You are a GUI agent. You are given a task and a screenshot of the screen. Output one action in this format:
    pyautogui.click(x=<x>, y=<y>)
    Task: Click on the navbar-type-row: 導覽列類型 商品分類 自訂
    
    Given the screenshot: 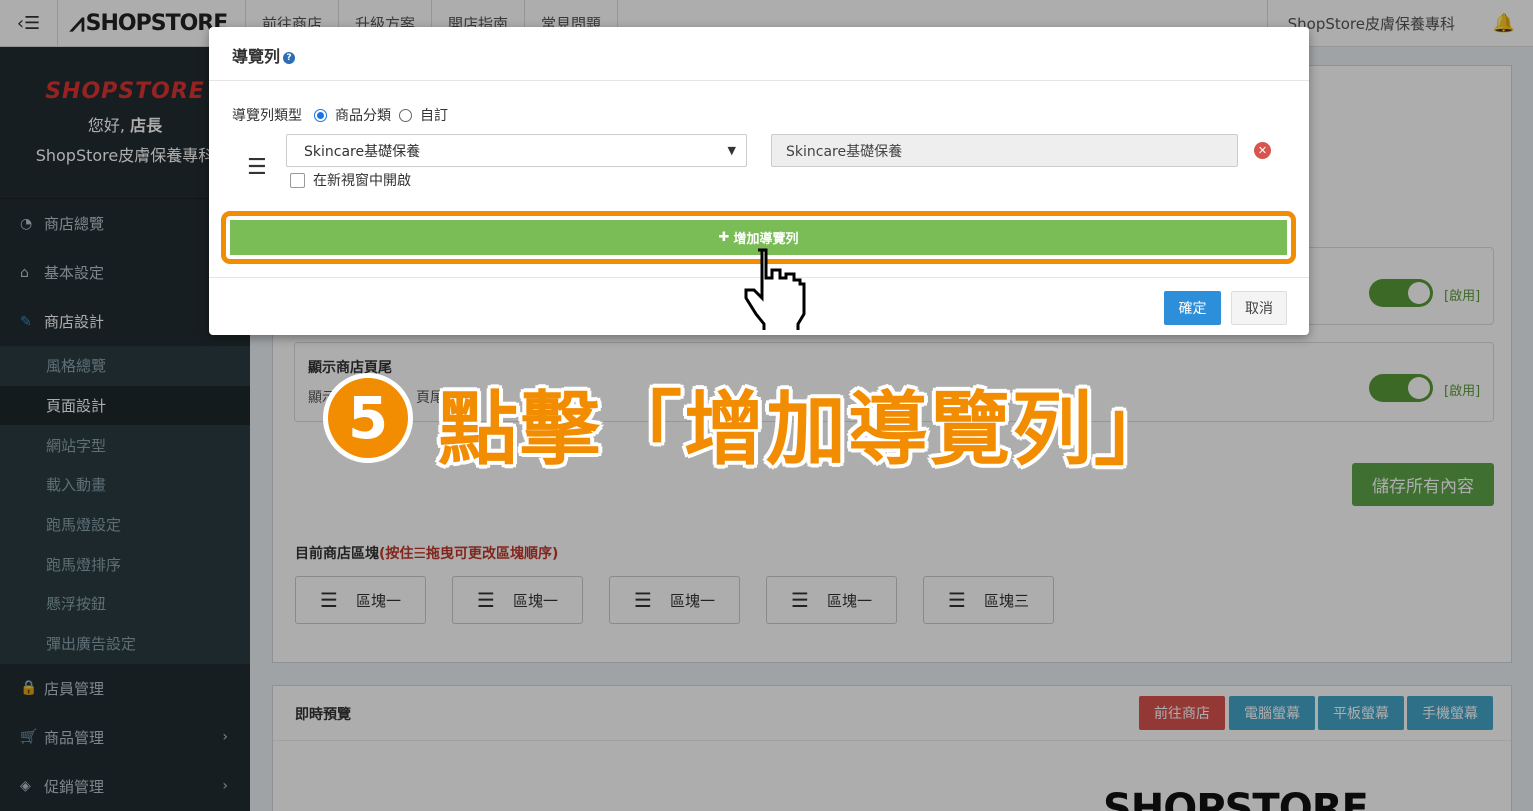 What is the action you would take?
    pyautogui.click(x=340, y=115)
    